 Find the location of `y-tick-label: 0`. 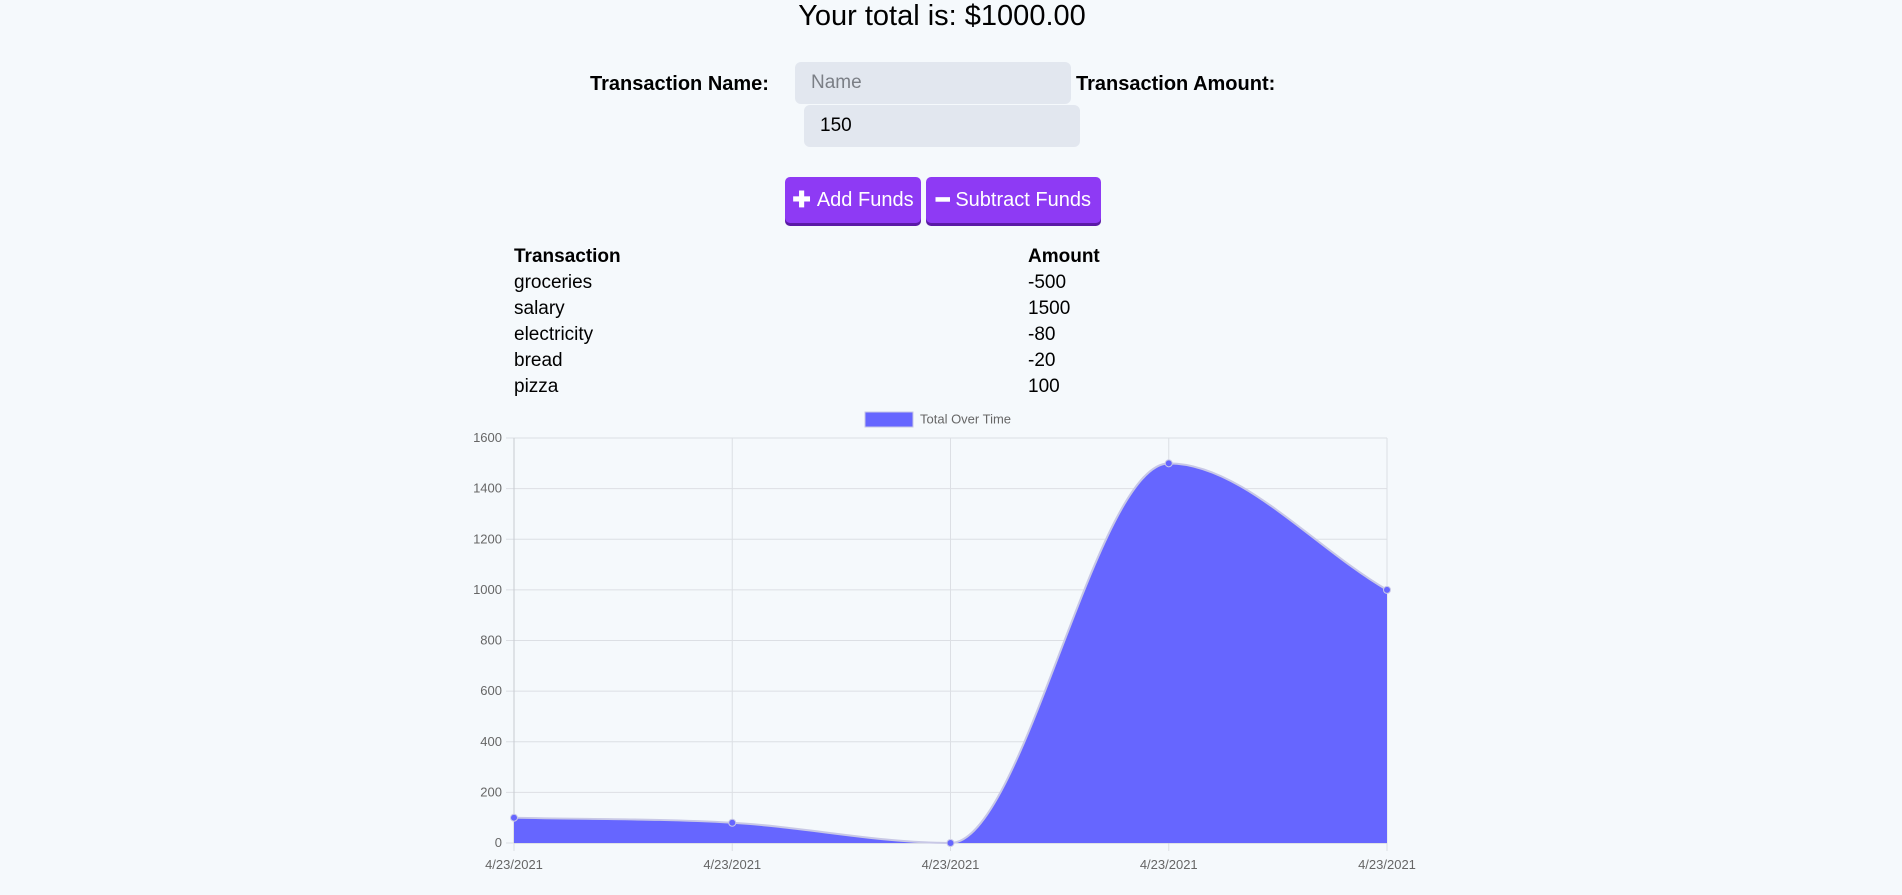

y-tick-label: 0 is located at coordinates (498, 842).